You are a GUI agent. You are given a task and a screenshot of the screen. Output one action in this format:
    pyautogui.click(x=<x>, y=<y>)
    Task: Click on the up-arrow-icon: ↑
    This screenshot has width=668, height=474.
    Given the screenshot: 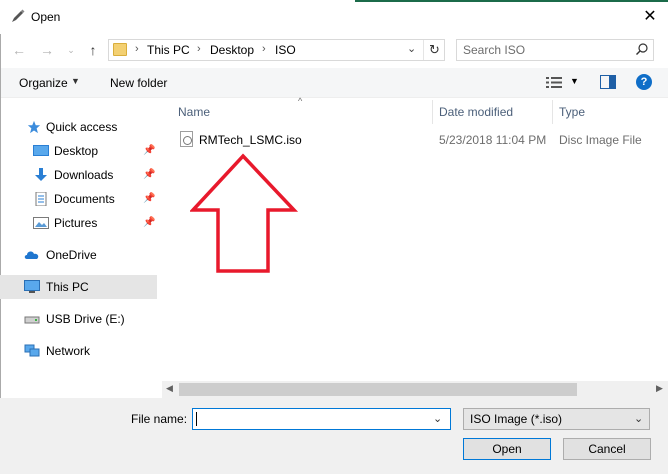 What is the action you would take?
    pyautogui.click(x=93, y=50)
    